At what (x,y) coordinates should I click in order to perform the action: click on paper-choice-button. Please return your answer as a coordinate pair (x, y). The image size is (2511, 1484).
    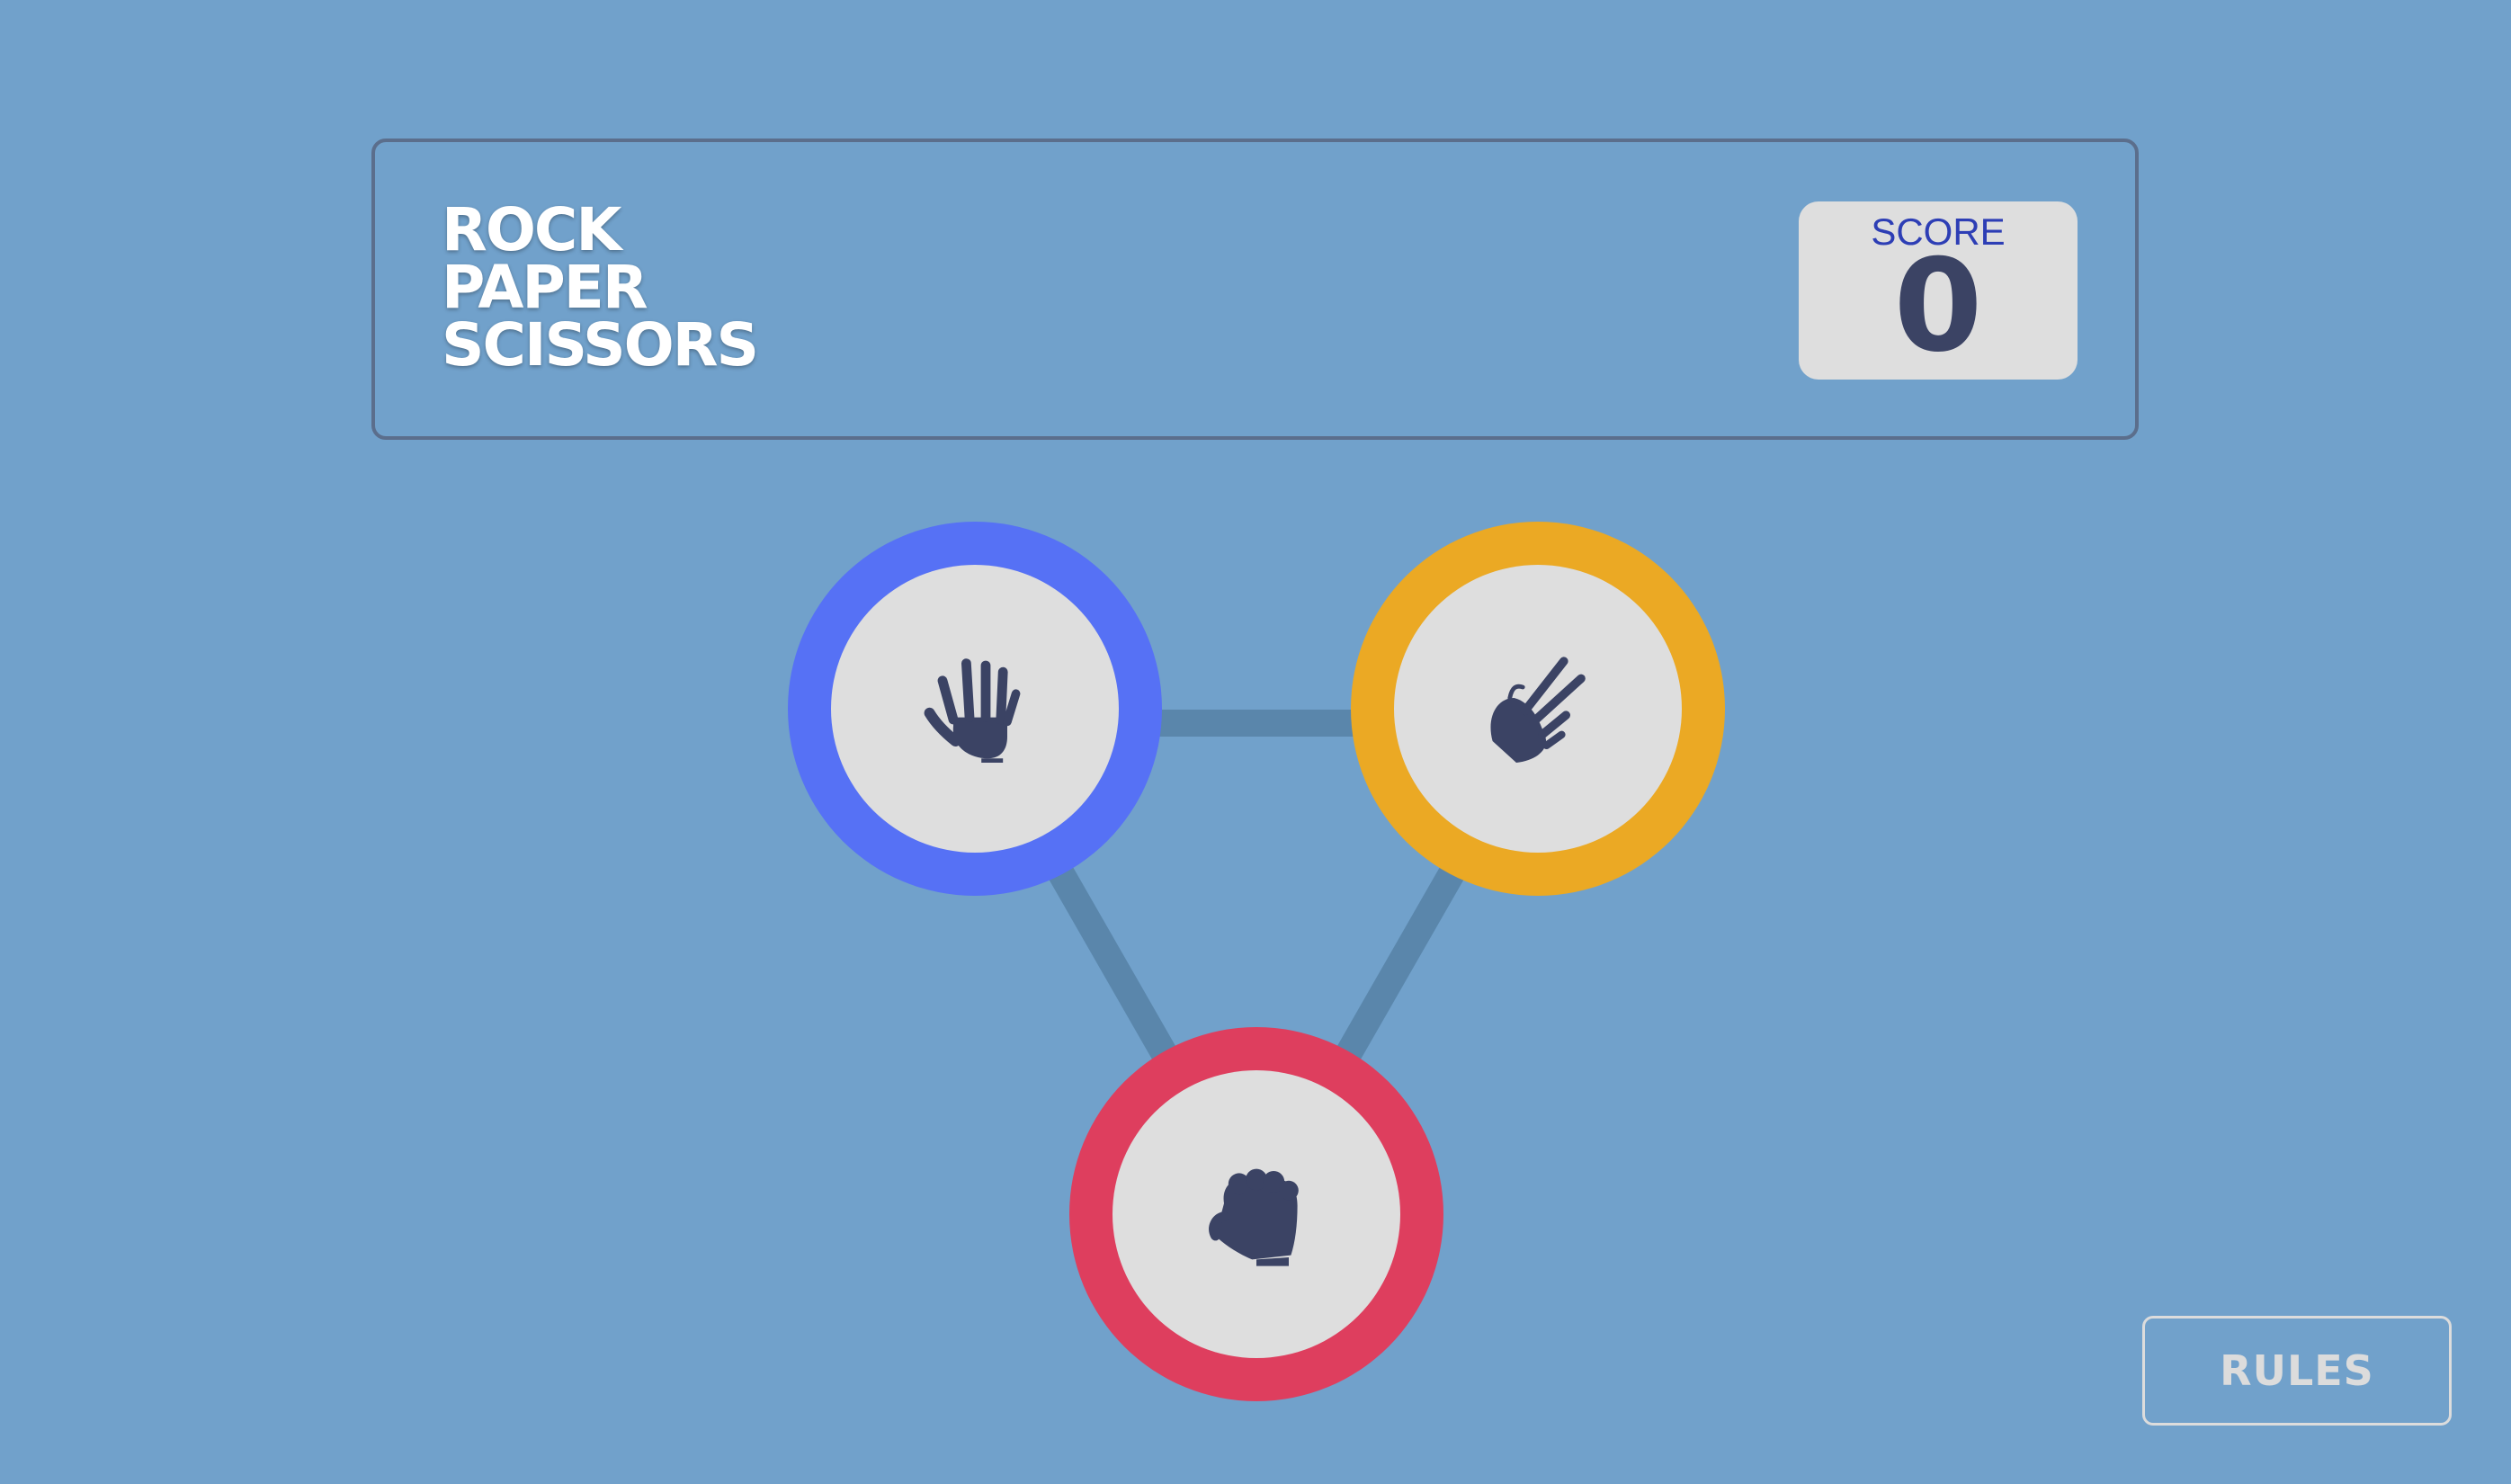
    Looking at the image, I should click on (975, 709).